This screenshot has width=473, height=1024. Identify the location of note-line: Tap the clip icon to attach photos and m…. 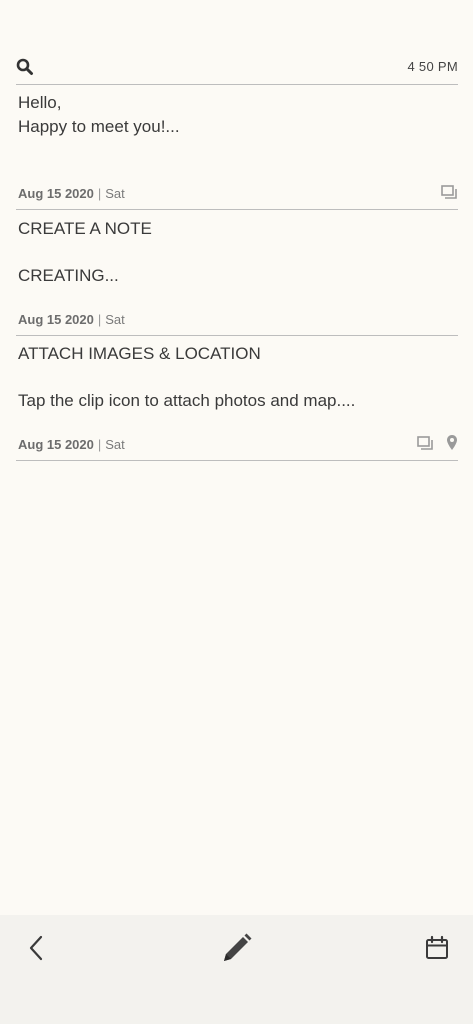
(187, 400).